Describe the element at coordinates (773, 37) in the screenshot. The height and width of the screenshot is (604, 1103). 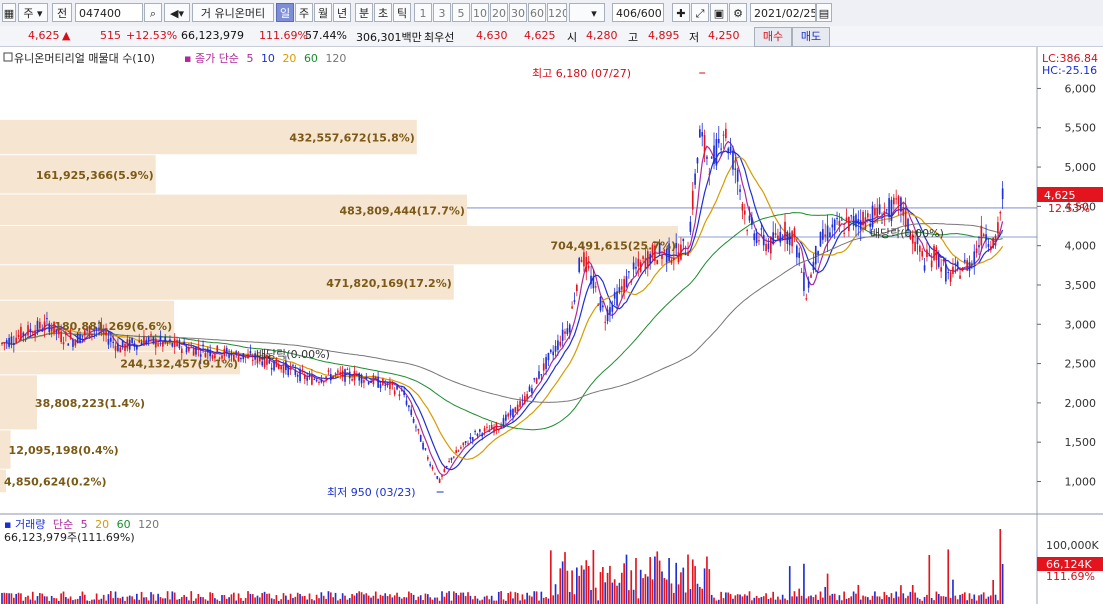
I see `buy-button: 매수` at that location.